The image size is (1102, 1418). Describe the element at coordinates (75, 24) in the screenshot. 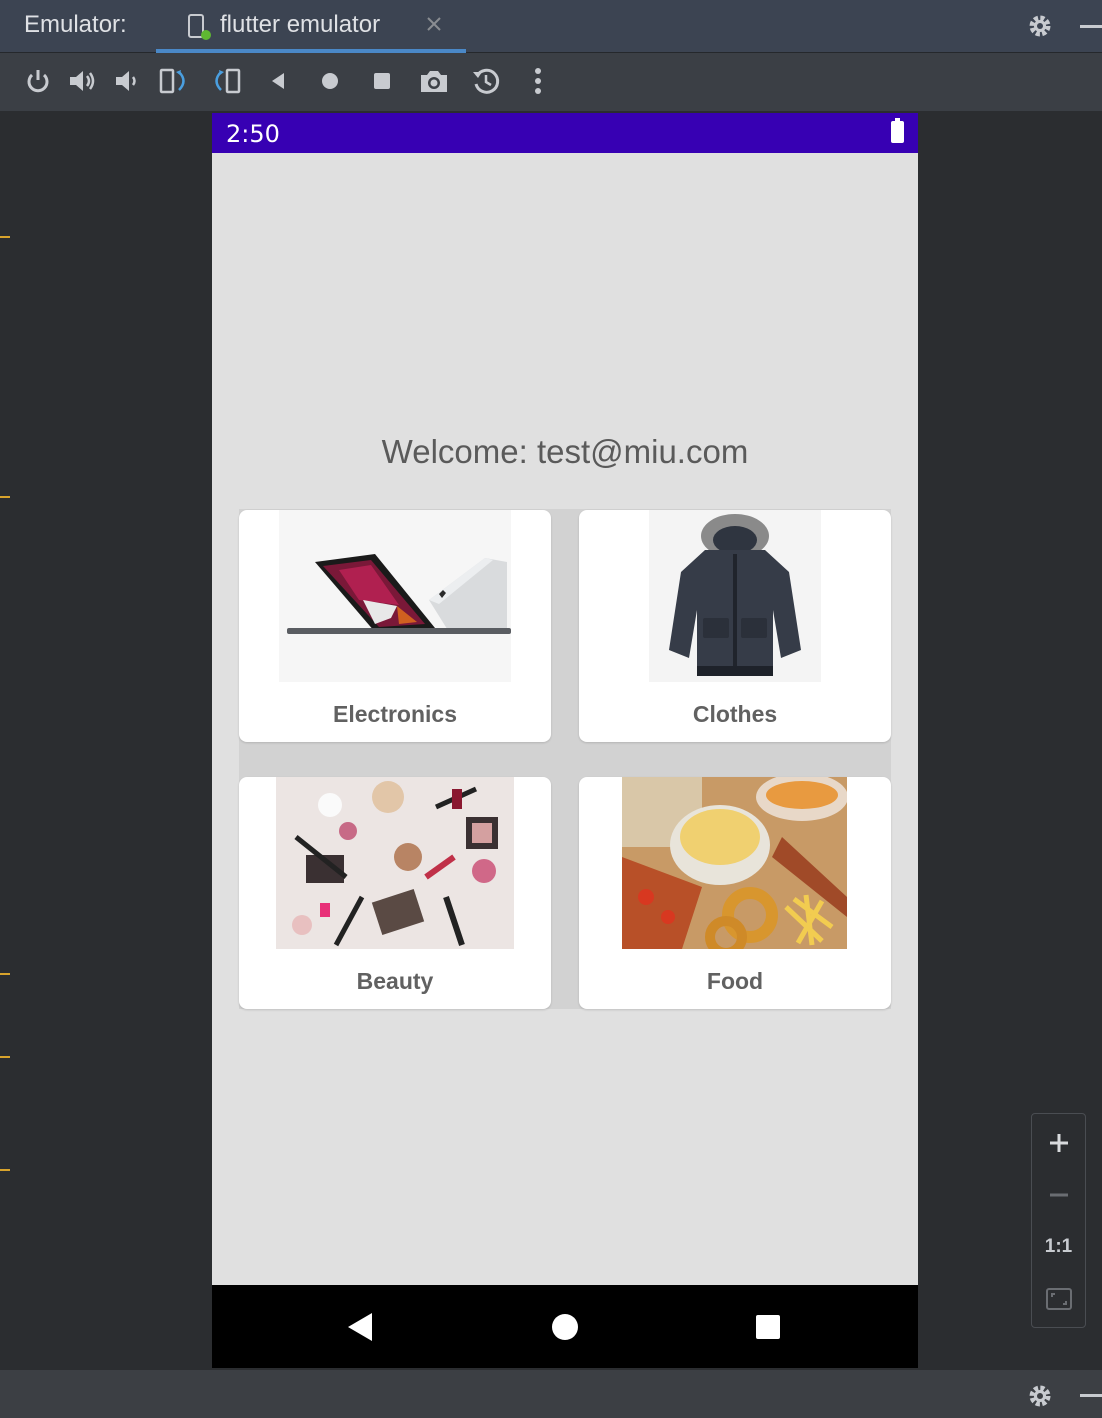

I see `emulator-label: Emulator:` at that location.